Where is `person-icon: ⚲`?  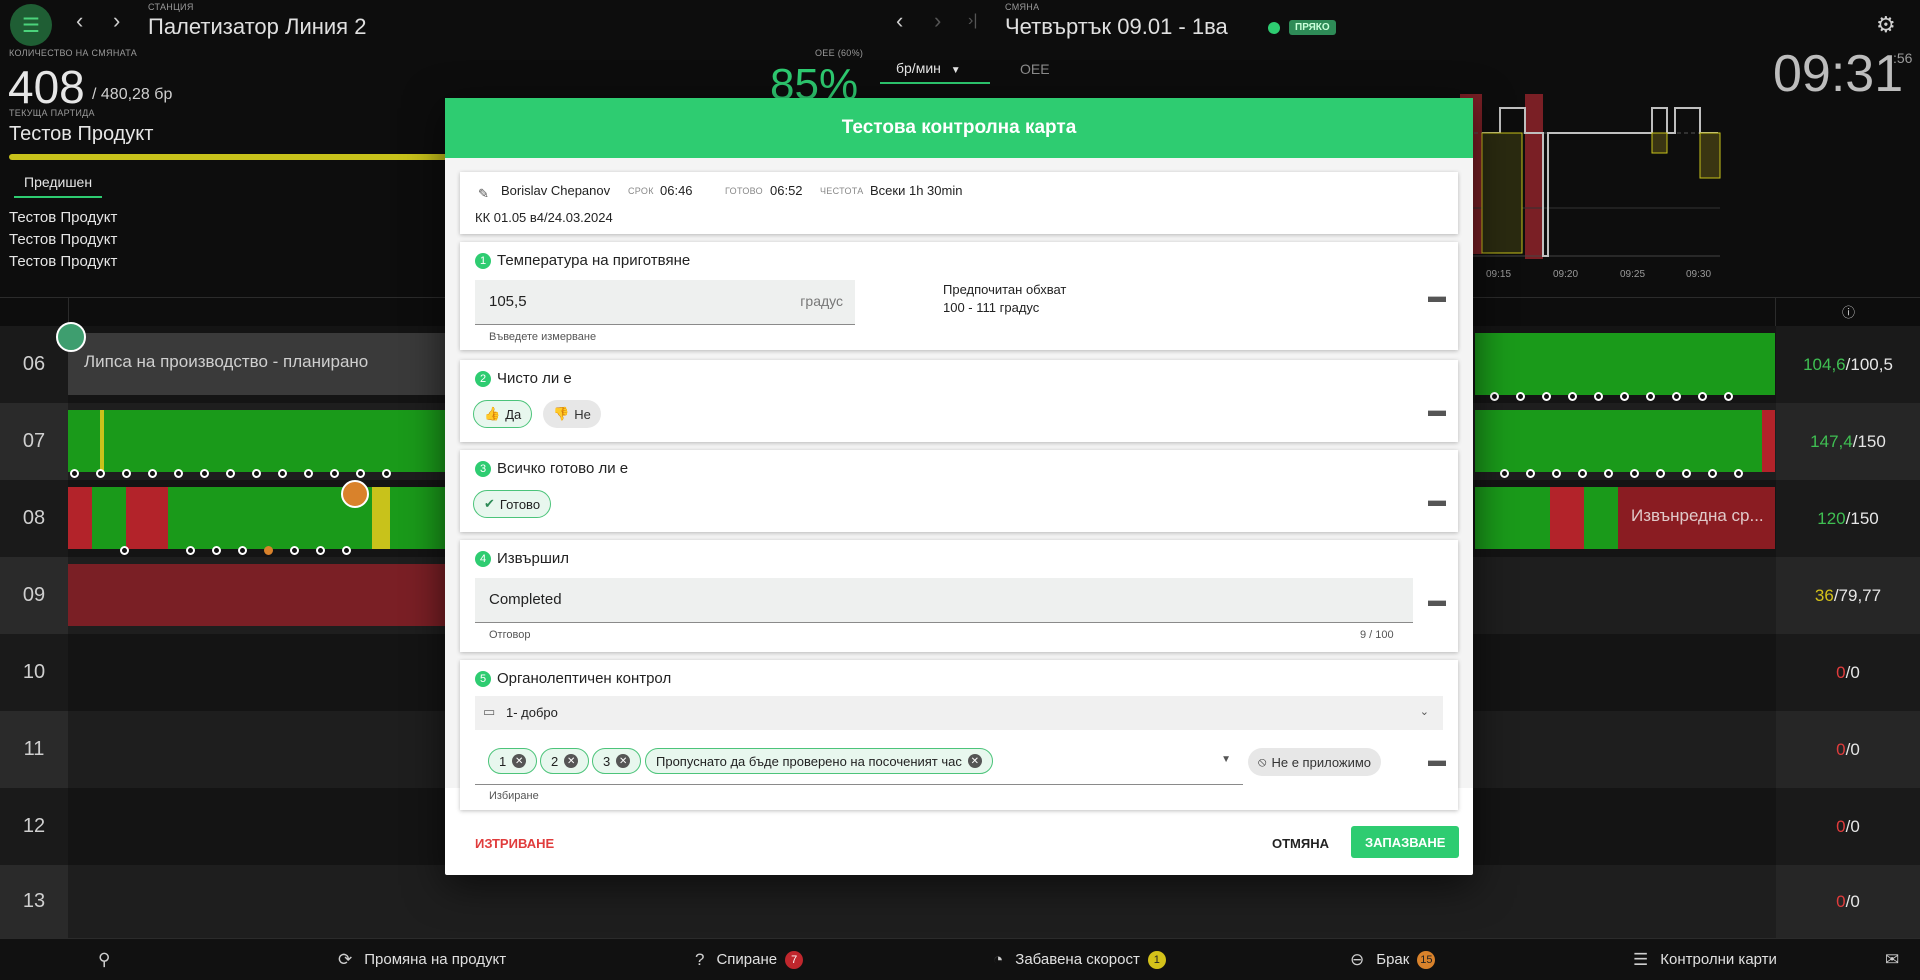
person-icon: ⚲ is located at coordinates (104, 959).